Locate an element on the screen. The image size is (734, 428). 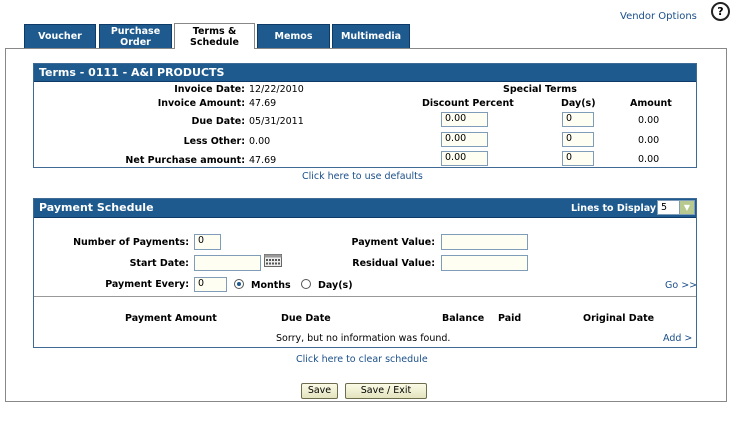
use-defaults-link: Click here to use defaults is located at coordinates (362, 176).